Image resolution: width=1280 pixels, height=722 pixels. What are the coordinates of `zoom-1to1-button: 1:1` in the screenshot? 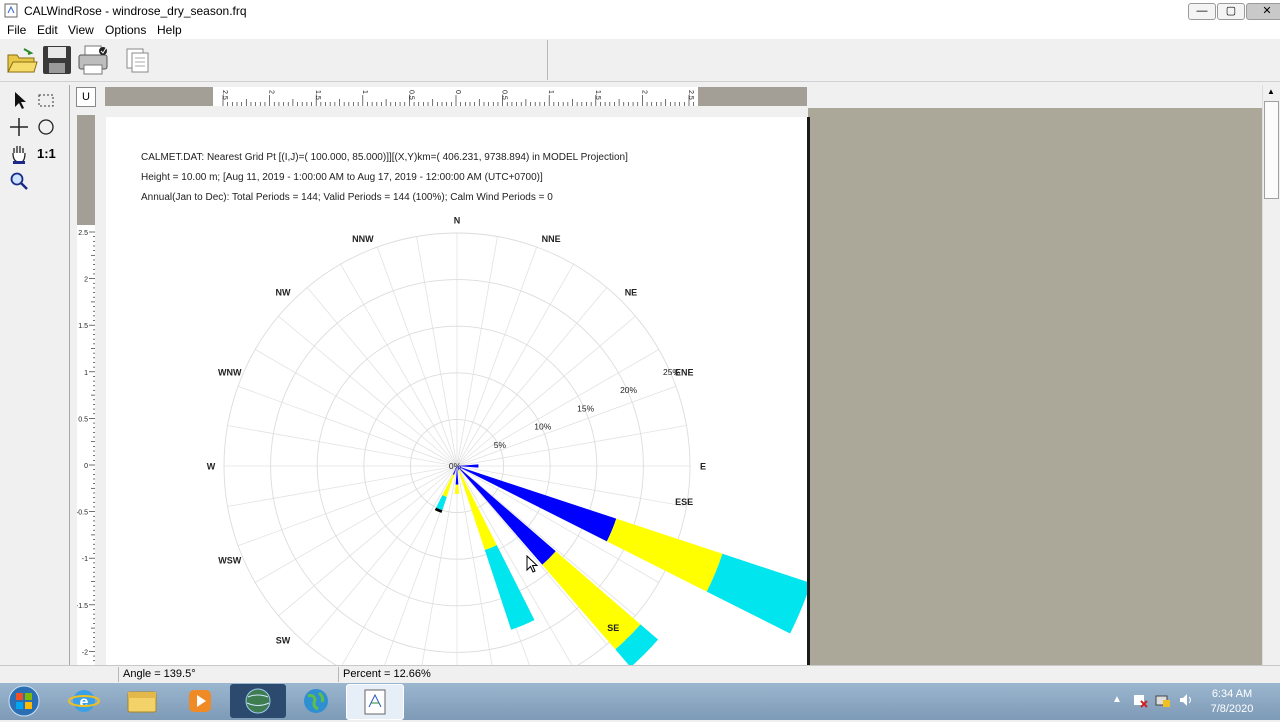 It's located at (46, 153).